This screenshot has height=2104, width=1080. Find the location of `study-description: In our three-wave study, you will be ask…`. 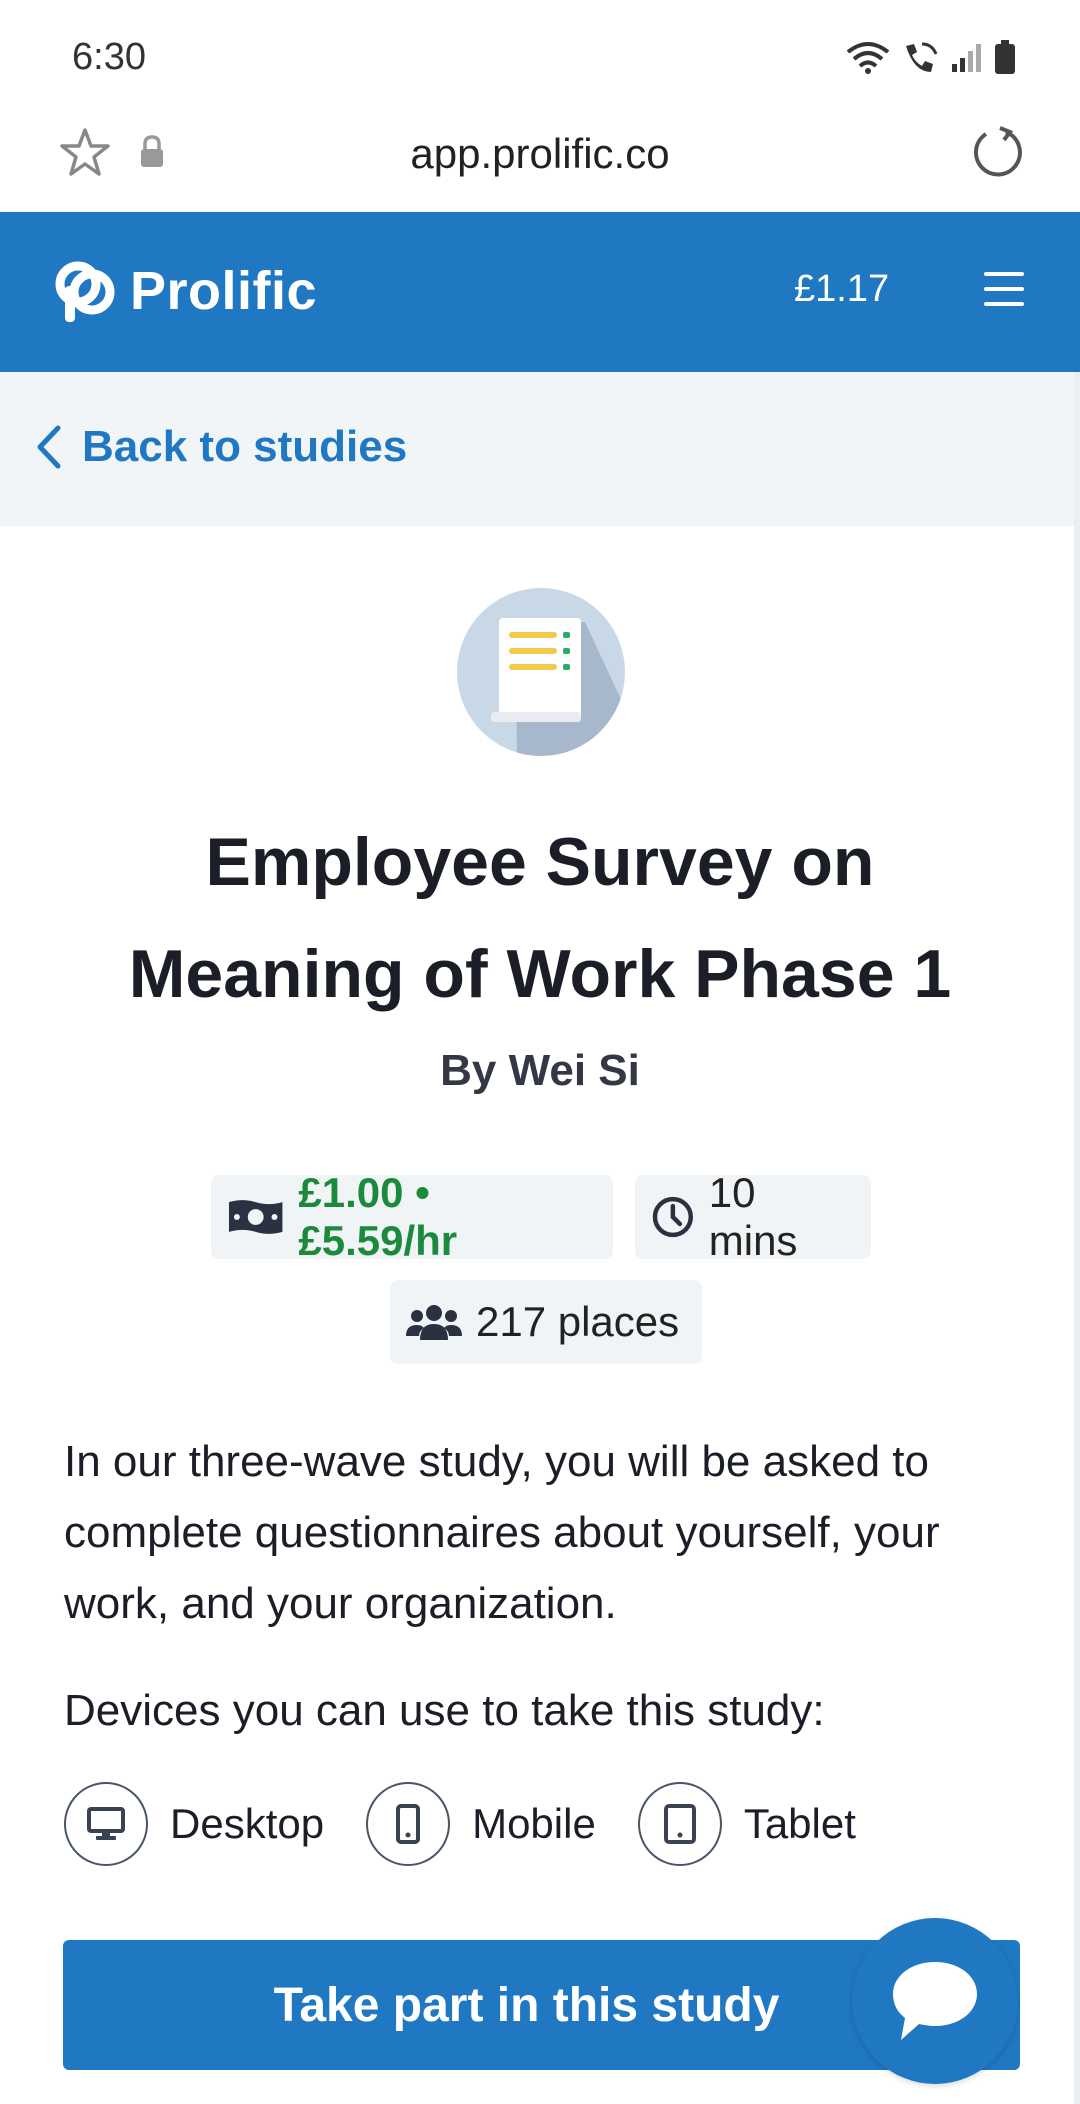

study-description: In our three-wave study, you will be ask… is located at coordinates (502, 1532).